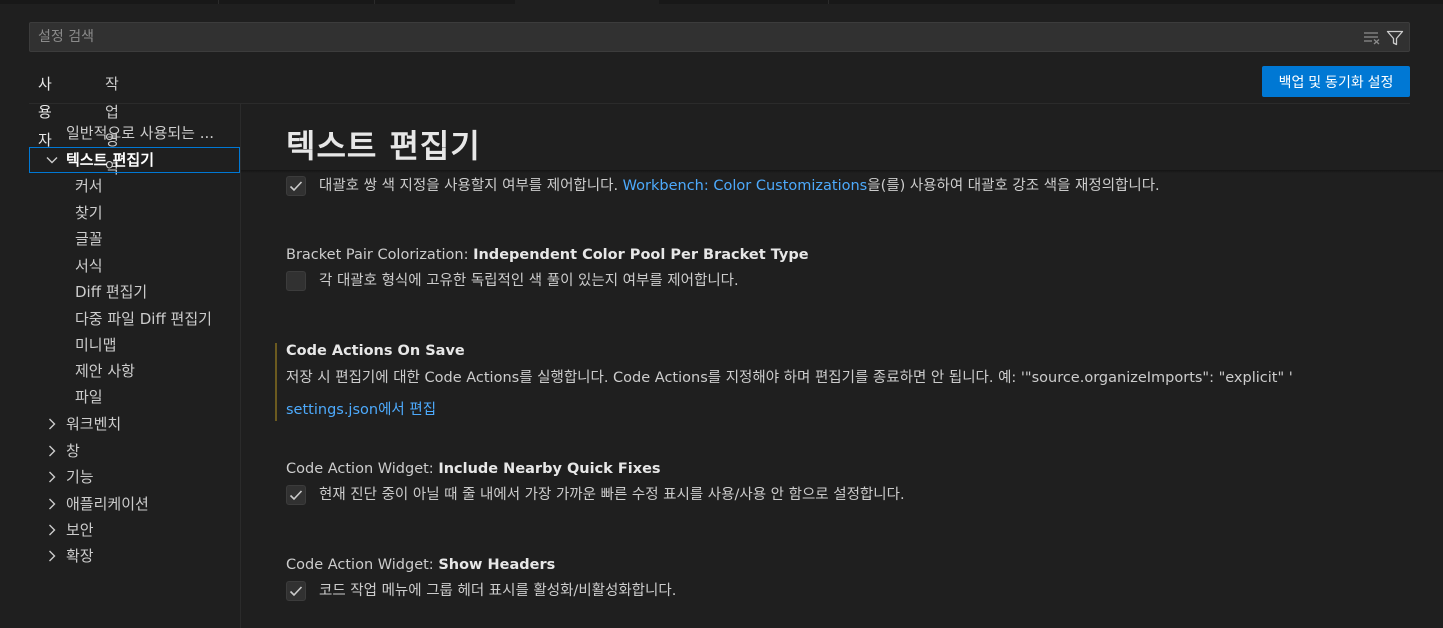 Image resolution: width=1443 pixels, height=628 pixels. What do you see at coordinates (134, 424) in the screenshot?
I see `toc-item-workbench: 워크벤치` at bounding box center [134, 424].